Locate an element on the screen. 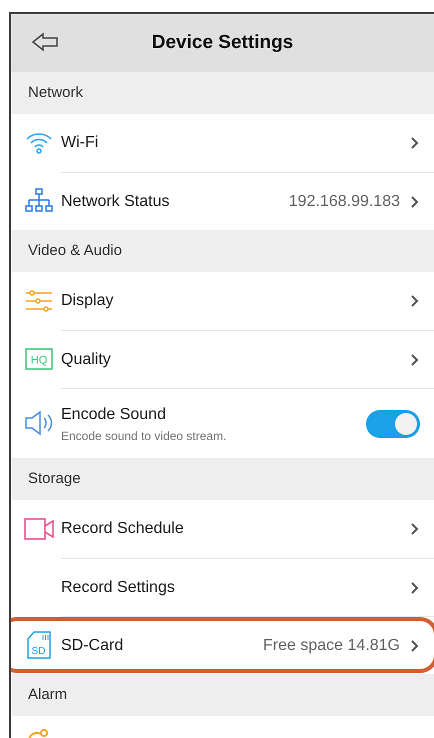 Image resolution: width=434 pixels, height=738 pixels. row-label: Quality is located at coordinates (86, 360).